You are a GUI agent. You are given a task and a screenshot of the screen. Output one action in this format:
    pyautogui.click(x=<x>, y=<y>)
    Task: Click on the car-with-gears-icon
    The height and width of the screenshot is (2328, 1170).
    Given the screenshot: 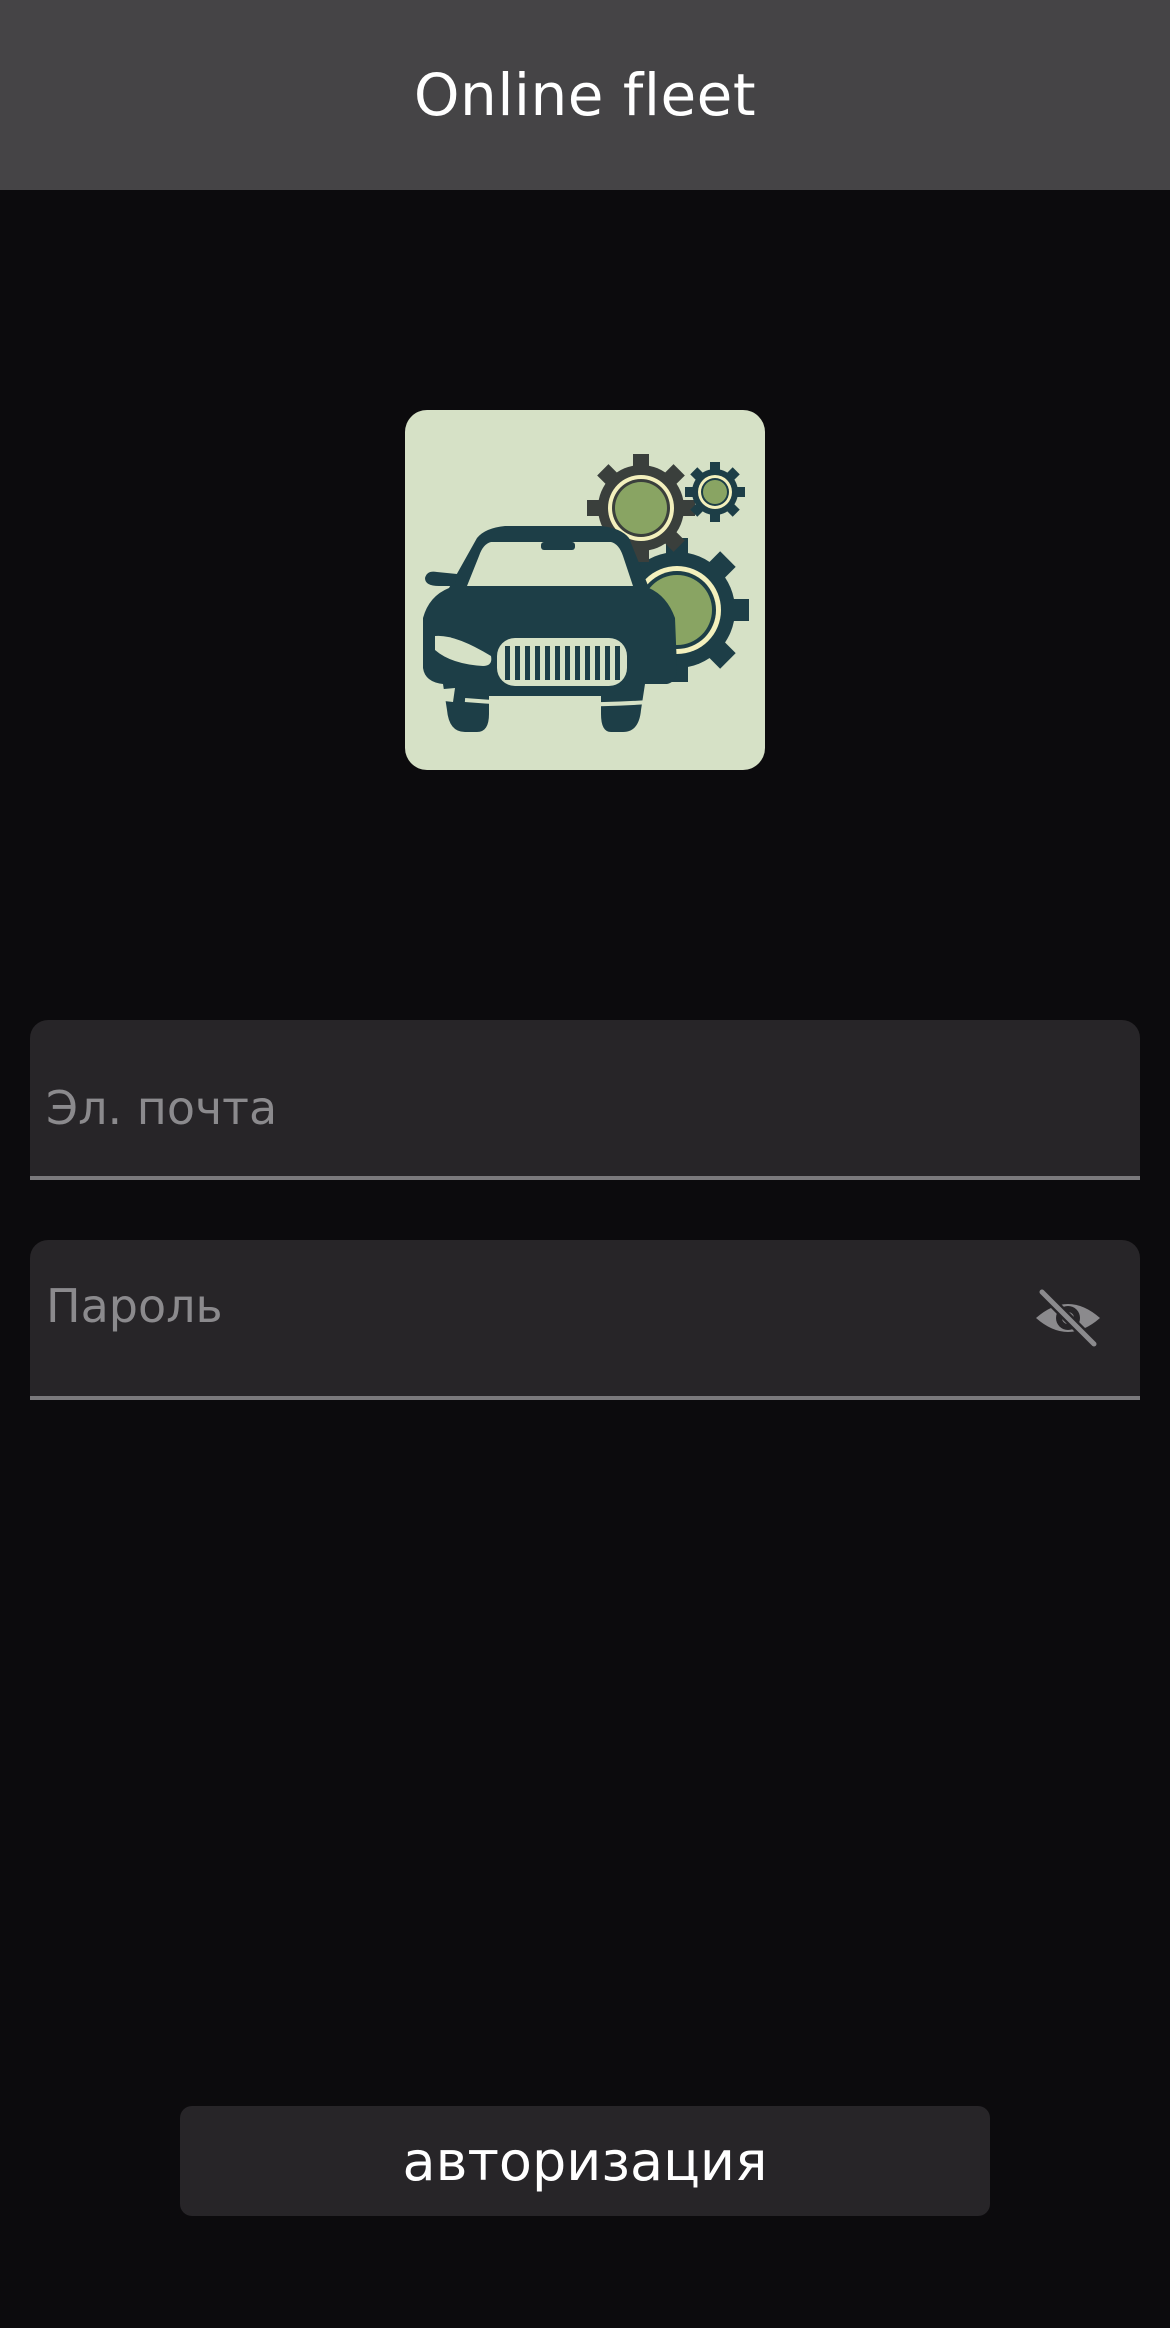 What is the action you would take?
    pyautogui.click(x=586, y=593)
    